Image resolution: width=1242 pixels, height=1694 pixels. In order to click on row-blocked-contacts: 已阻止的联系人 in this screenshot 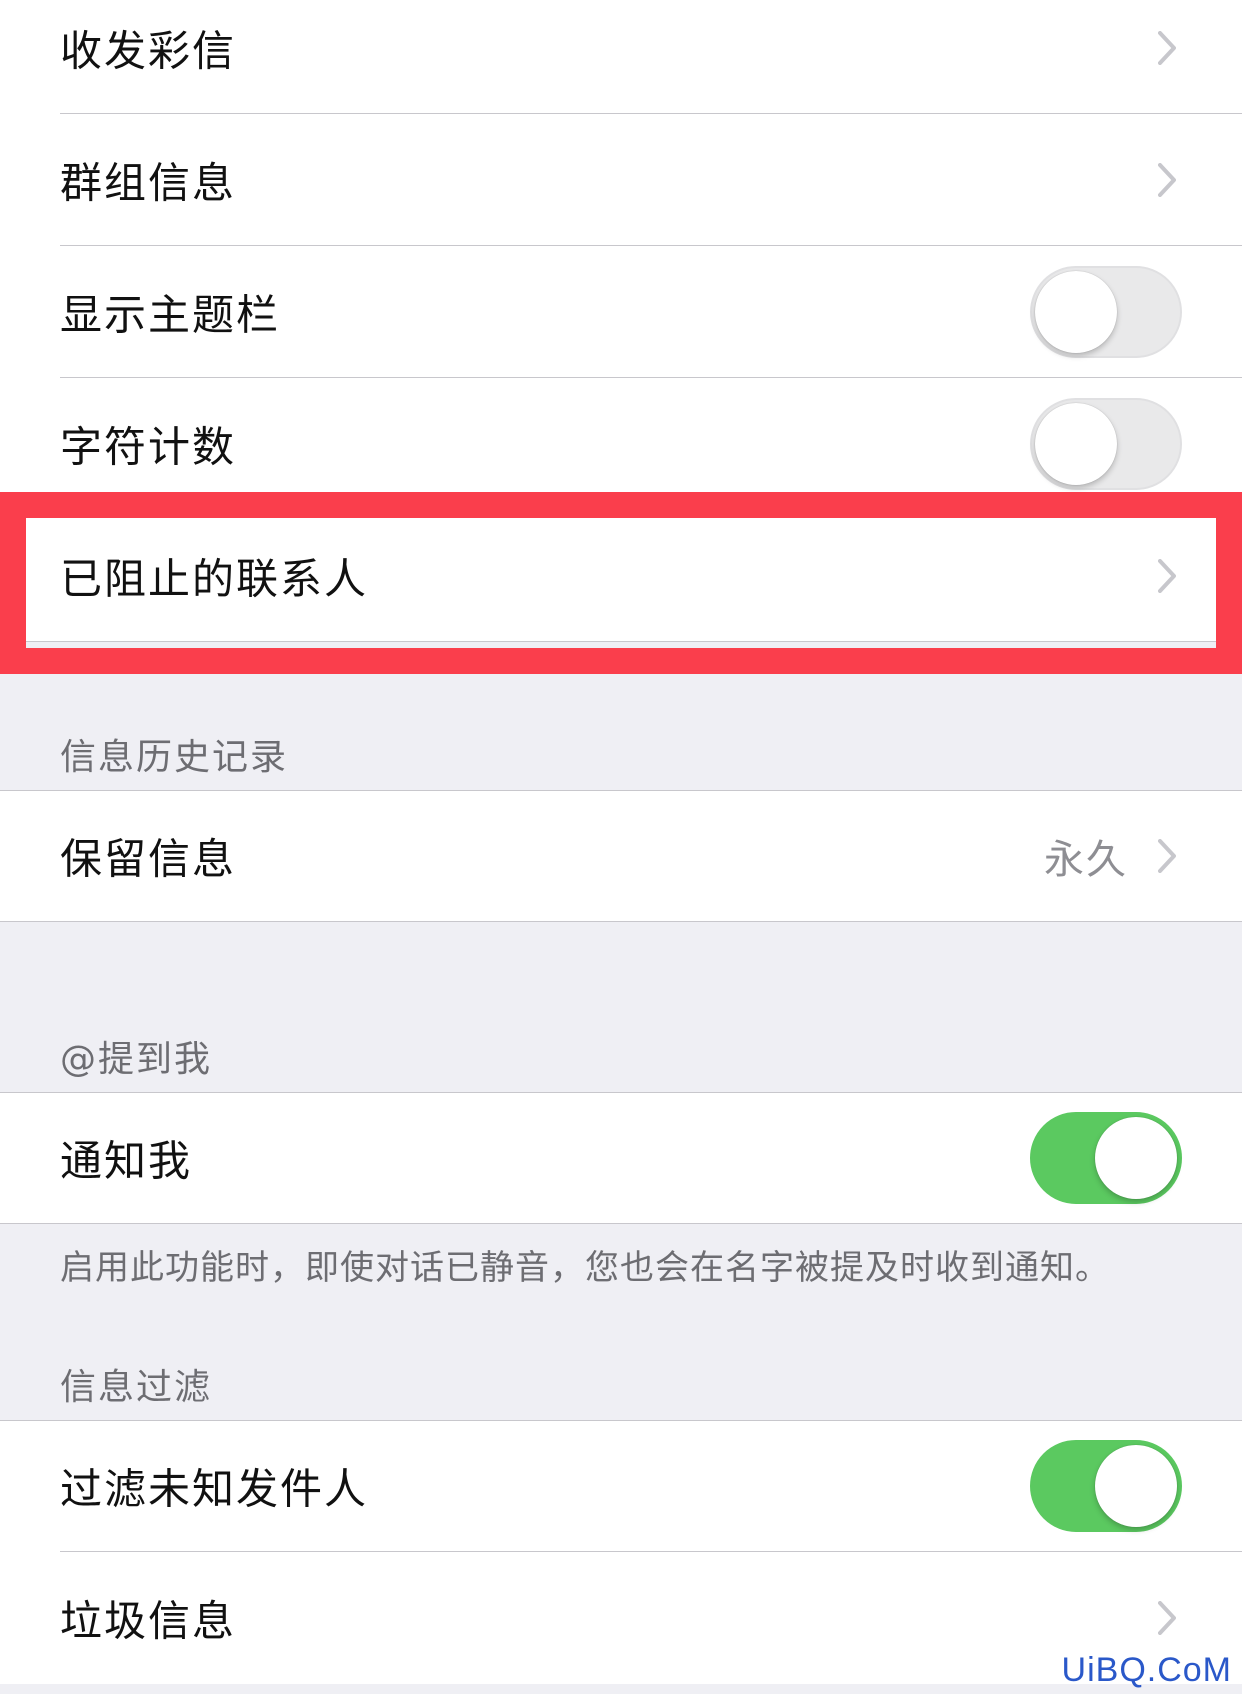, I will do `click(621, 576)`.